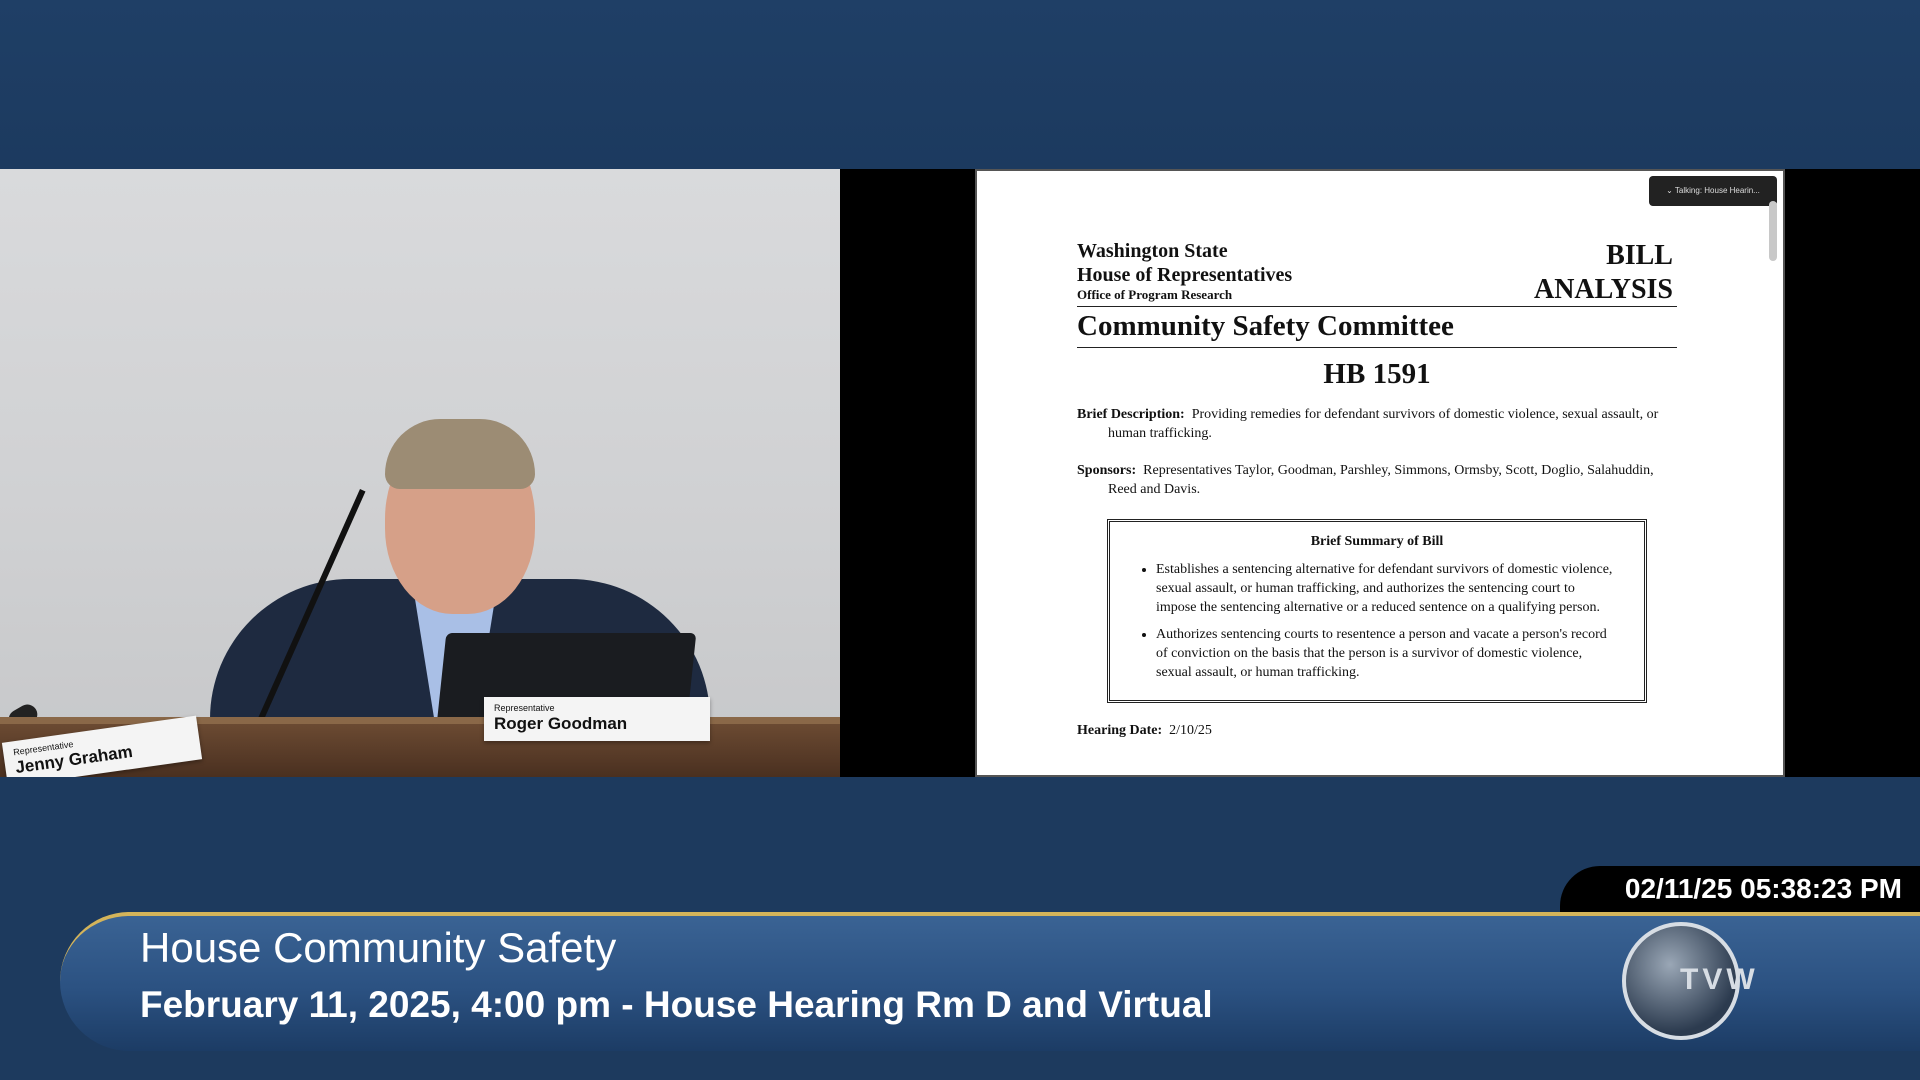  I want to click on hearing-date-value: 2/10/25, so click(1190, 730).